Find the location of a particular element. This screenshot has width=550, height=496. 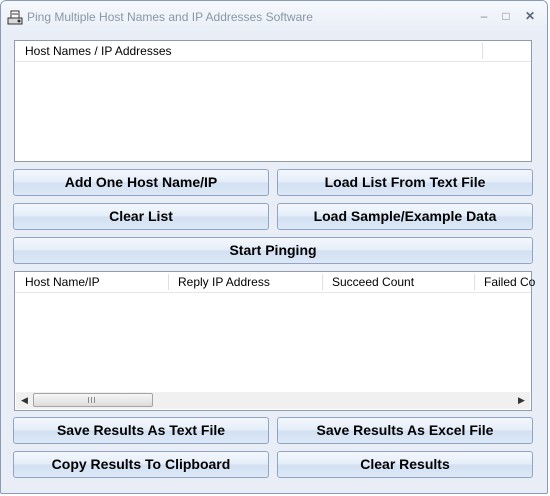

copy-clipboard-button: Copy Results To Clipboard is located at coordinates (141, 464).